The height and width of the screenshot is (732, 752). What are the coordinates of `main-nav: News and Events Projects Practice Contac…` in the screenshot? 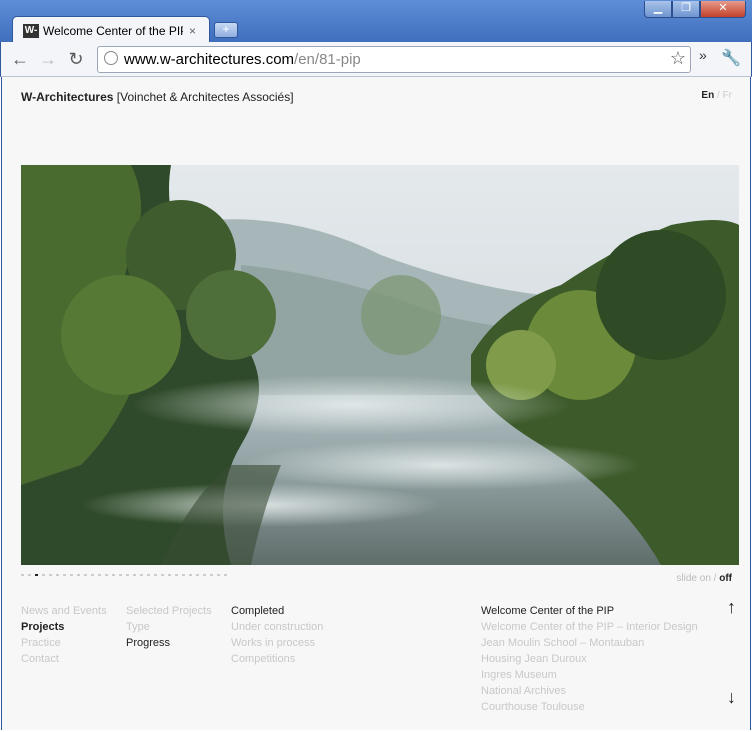 It's located at (64, 635).